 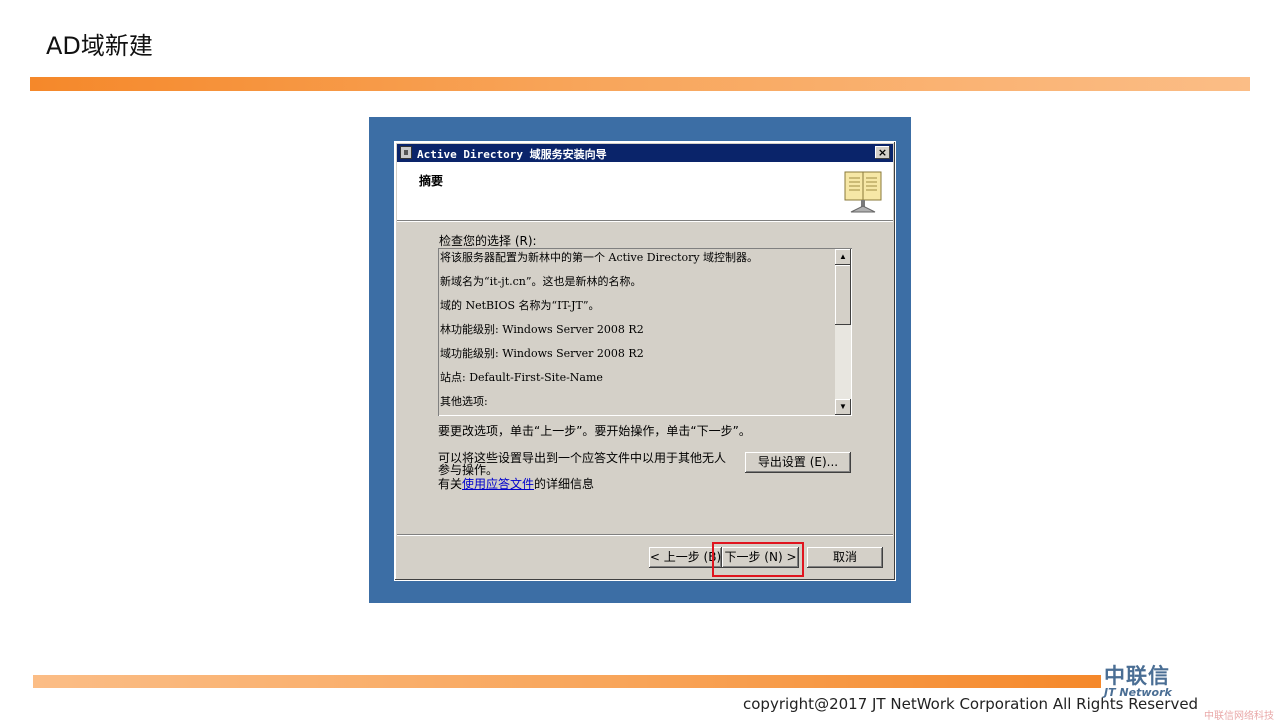 What do you see at coordinates (645, 221) in the screenshot?
I see `header-divider` at bounding box center [645, 221].